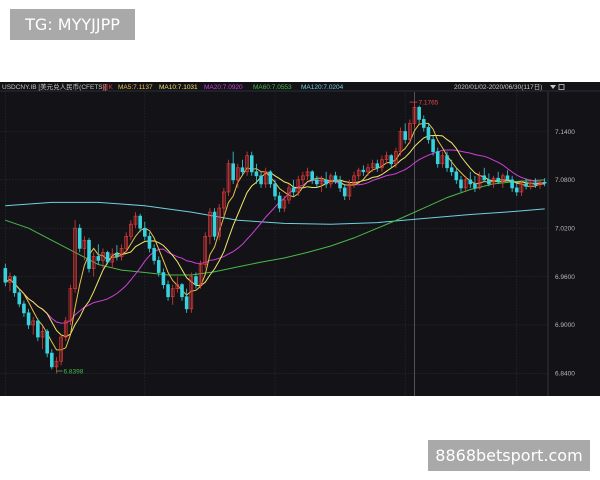  Describe the element at coordinates (322, 87) in the screenshot. I see `ma120-label: MA120:7.0204` at that location.